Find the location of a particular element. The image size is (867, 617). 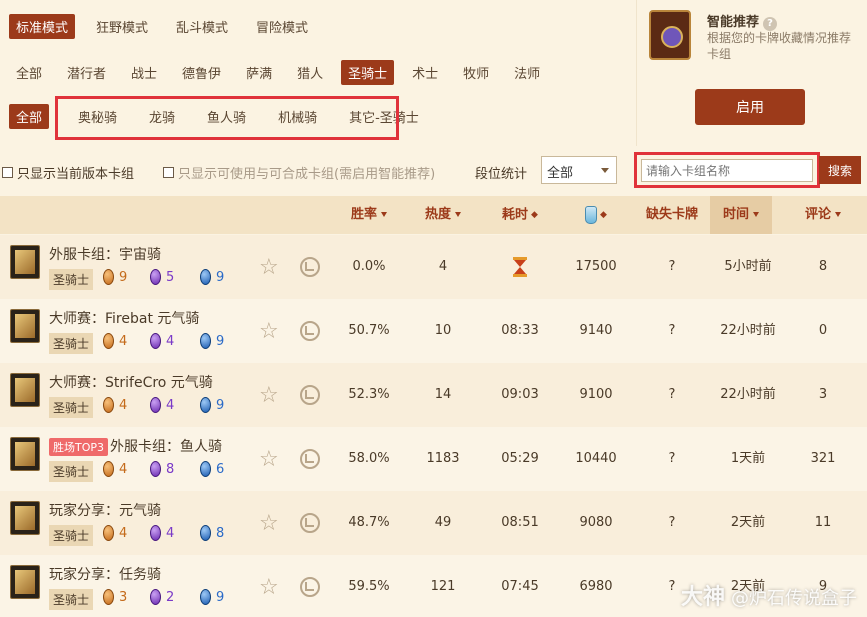

col-time: 时间 is located at coordinates (741, 215).